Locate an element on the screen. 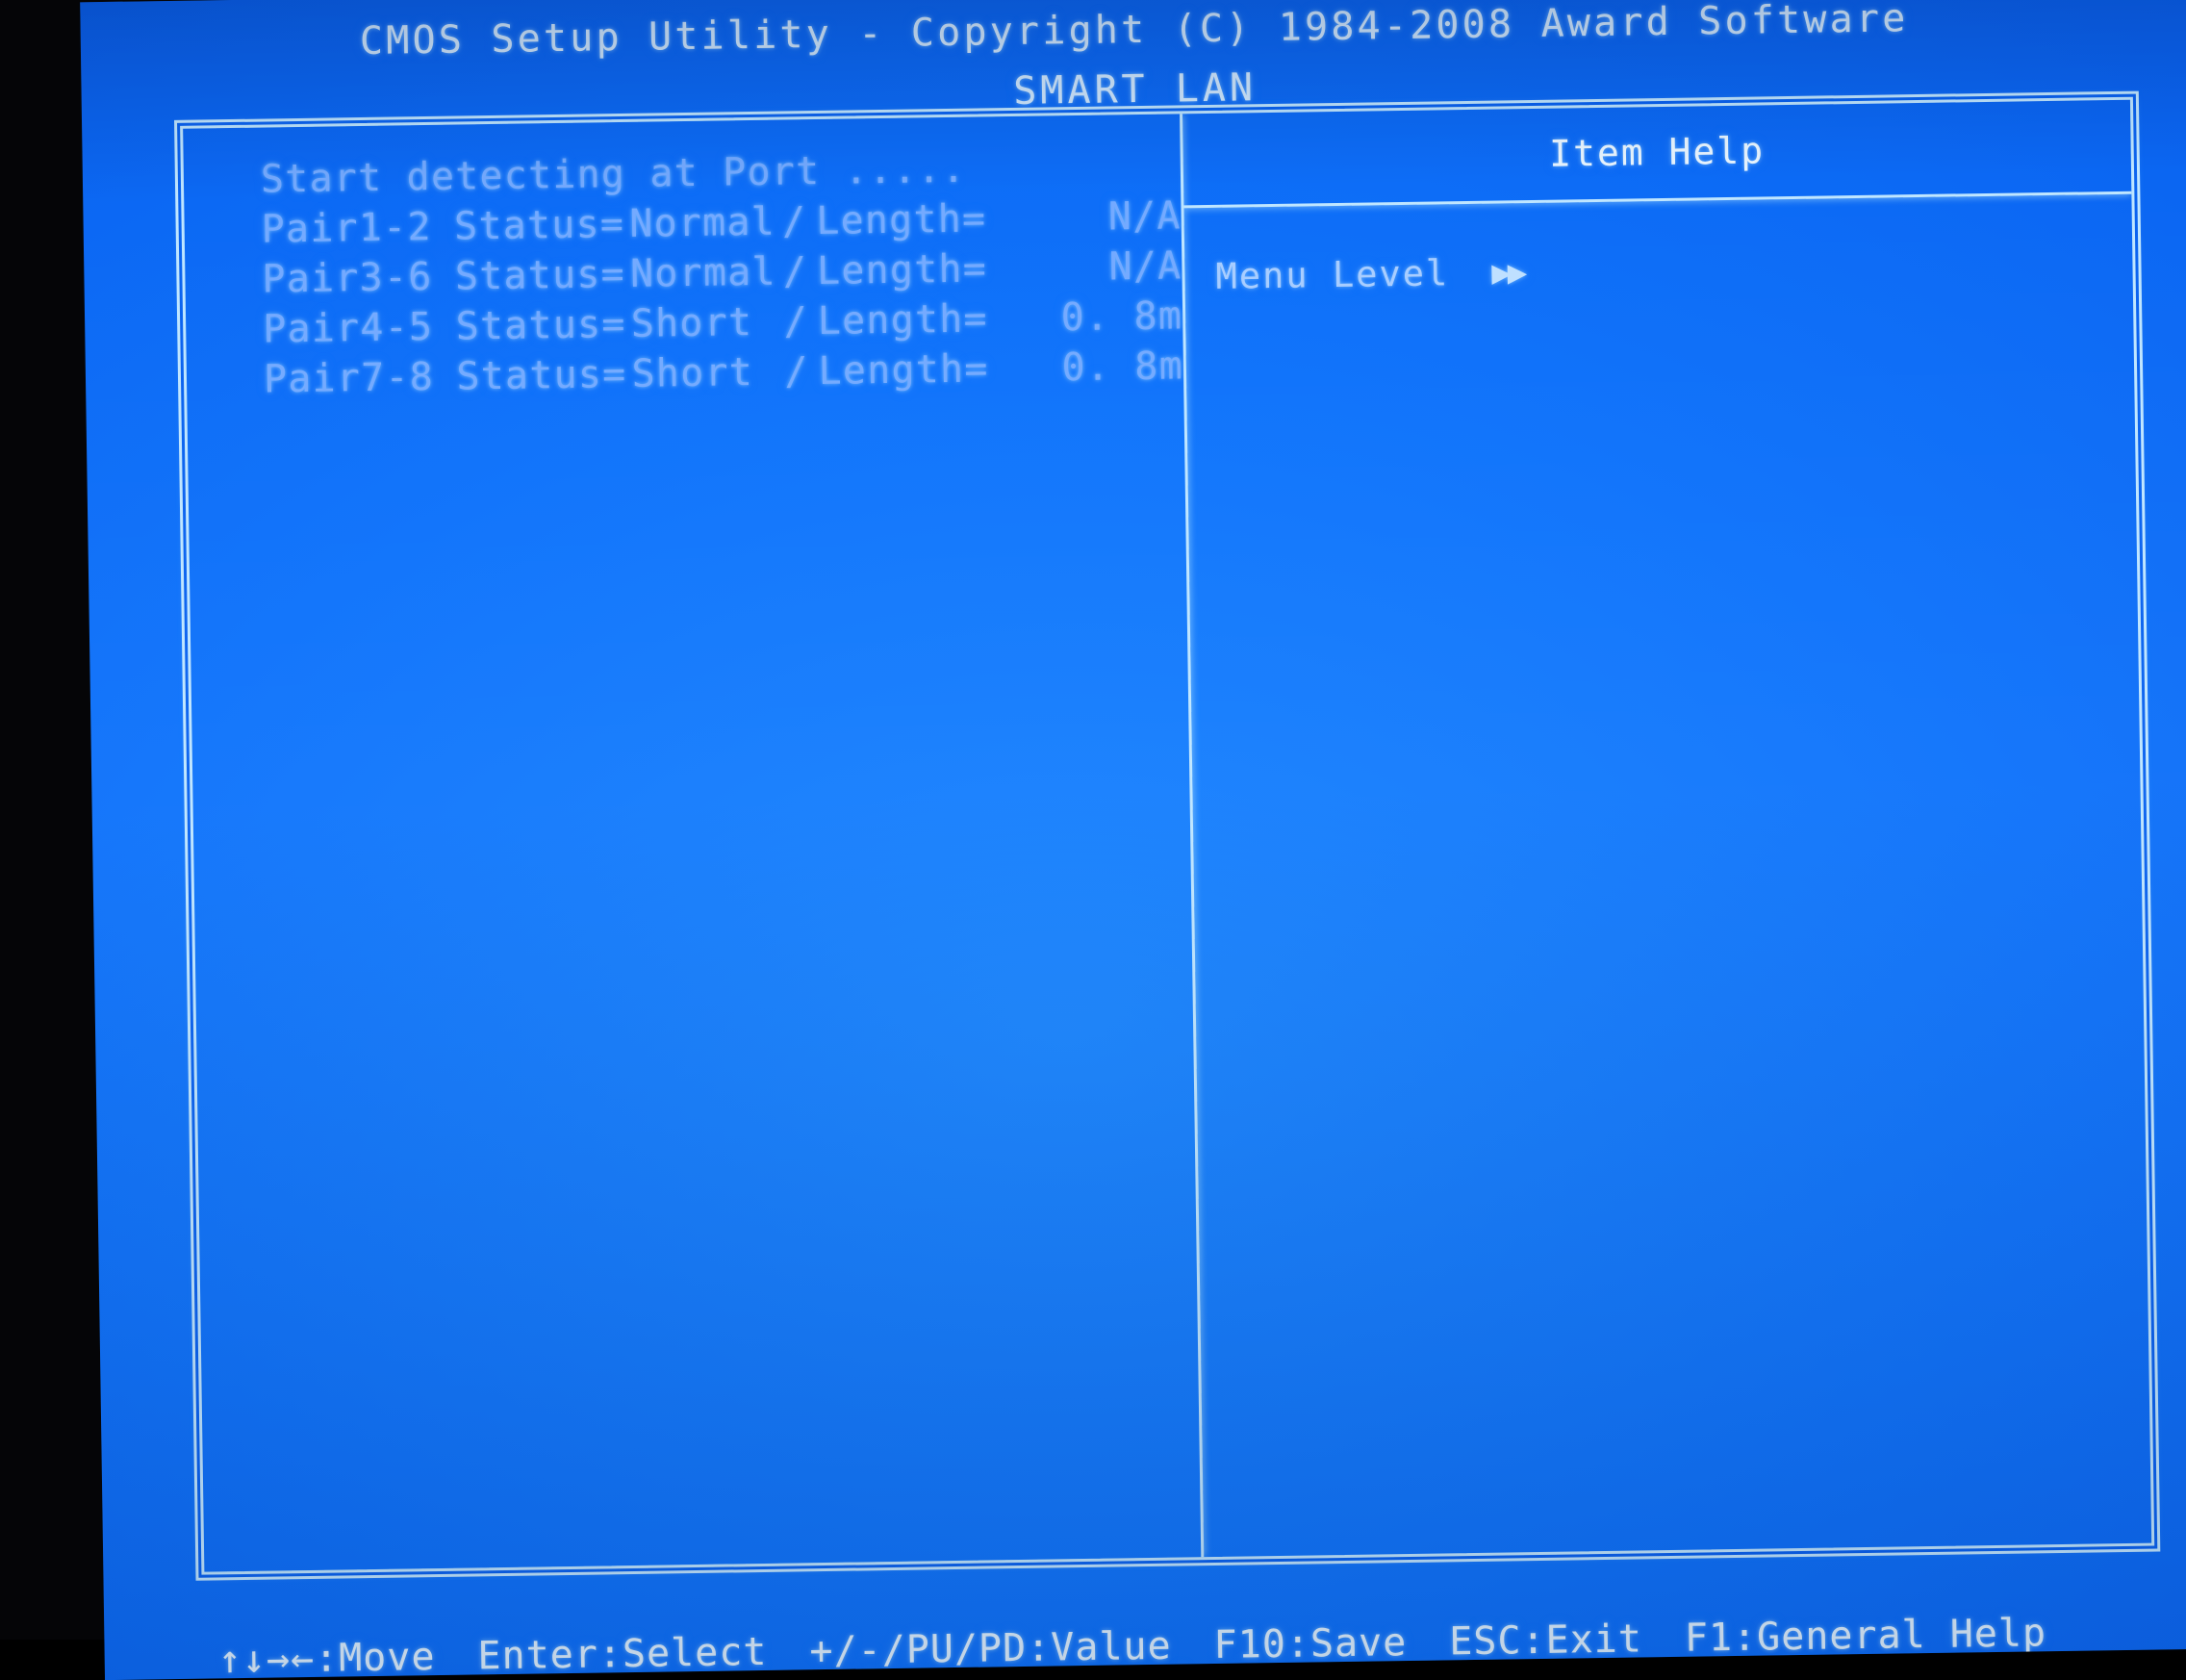  double-right-arrow-icon: ▶▶ is located at coordinates (1507, 273).